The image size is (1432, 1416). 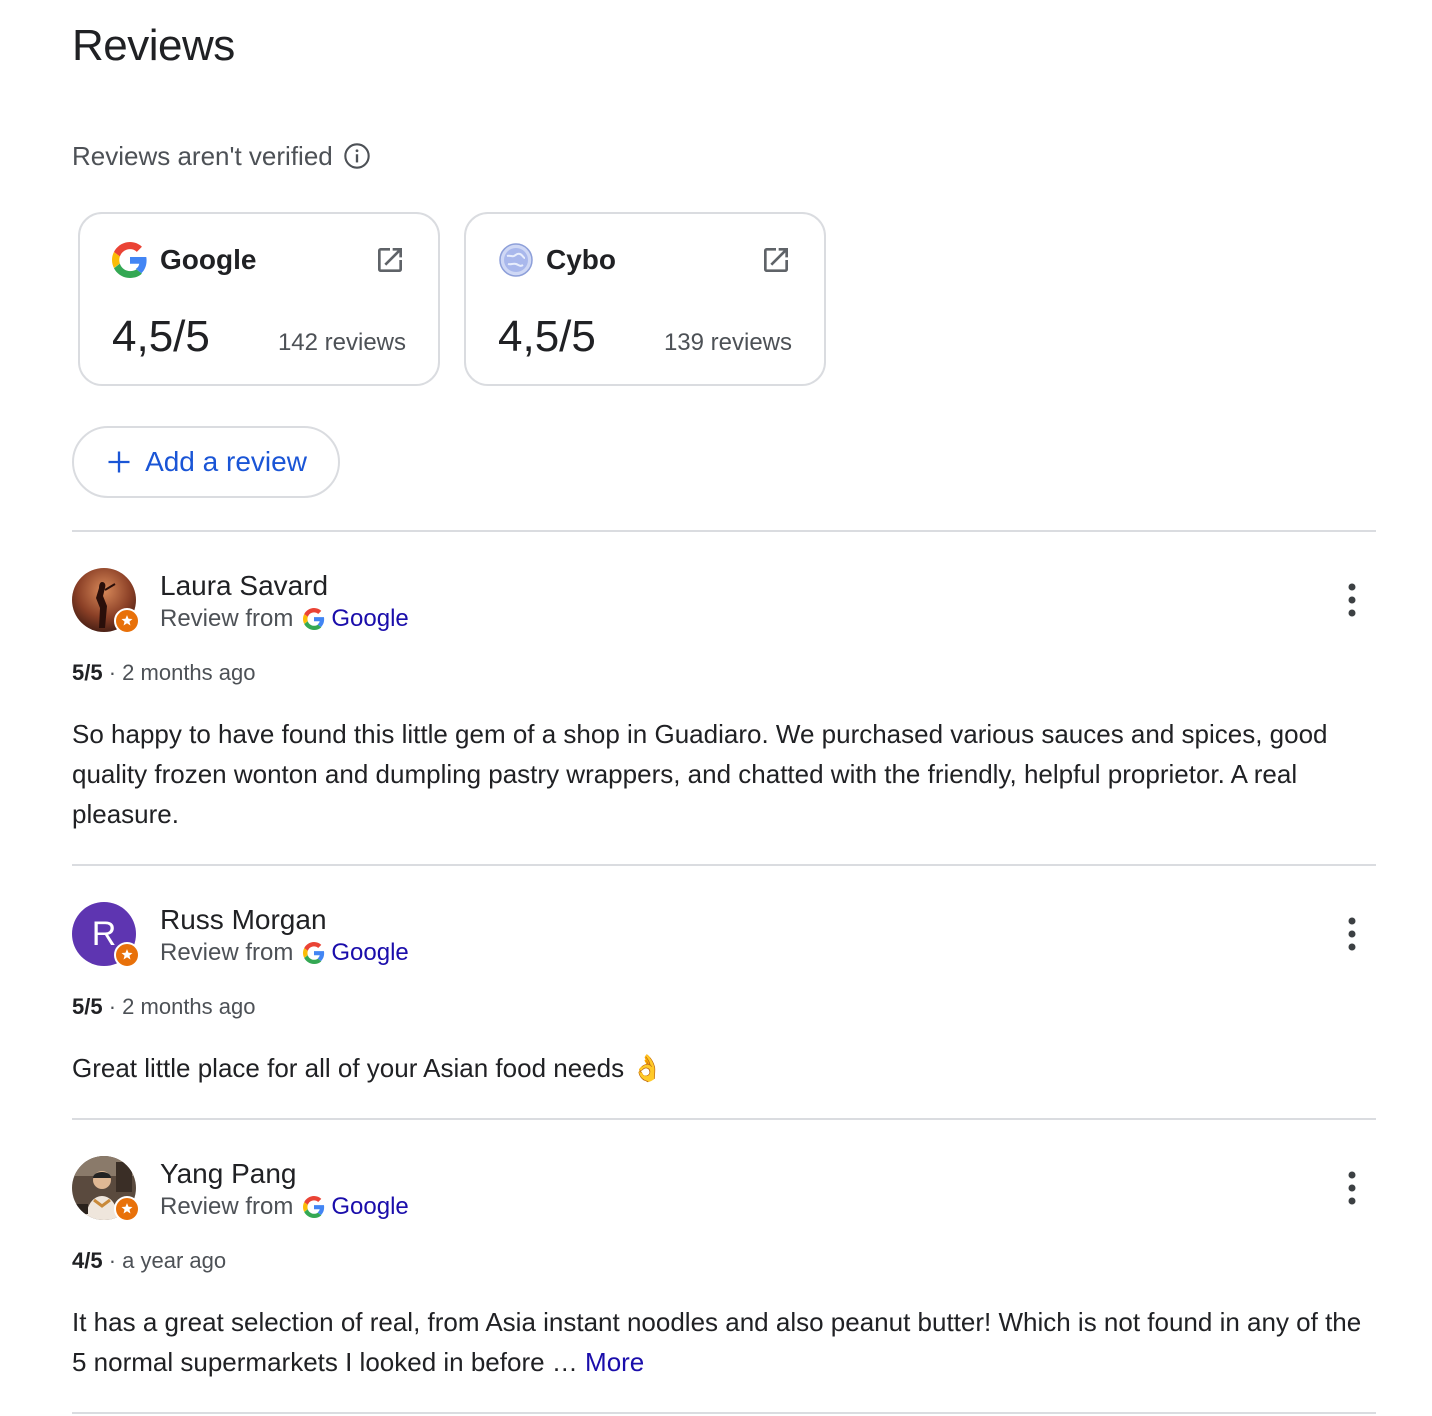 I want to click on add-review-button: Add a review, so click(x=206, y=462).